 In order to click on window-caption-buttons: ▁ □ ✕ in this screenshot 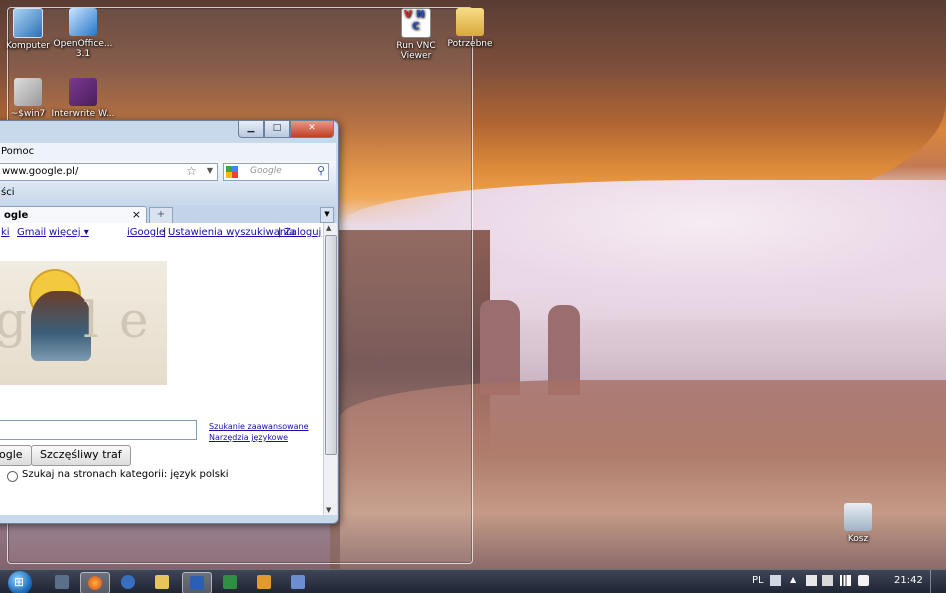, I will do `click(286, 129)`.